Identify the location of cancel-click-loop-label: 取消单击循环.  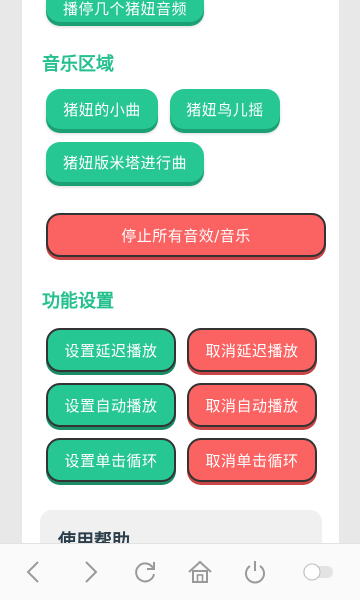
(252, 460).